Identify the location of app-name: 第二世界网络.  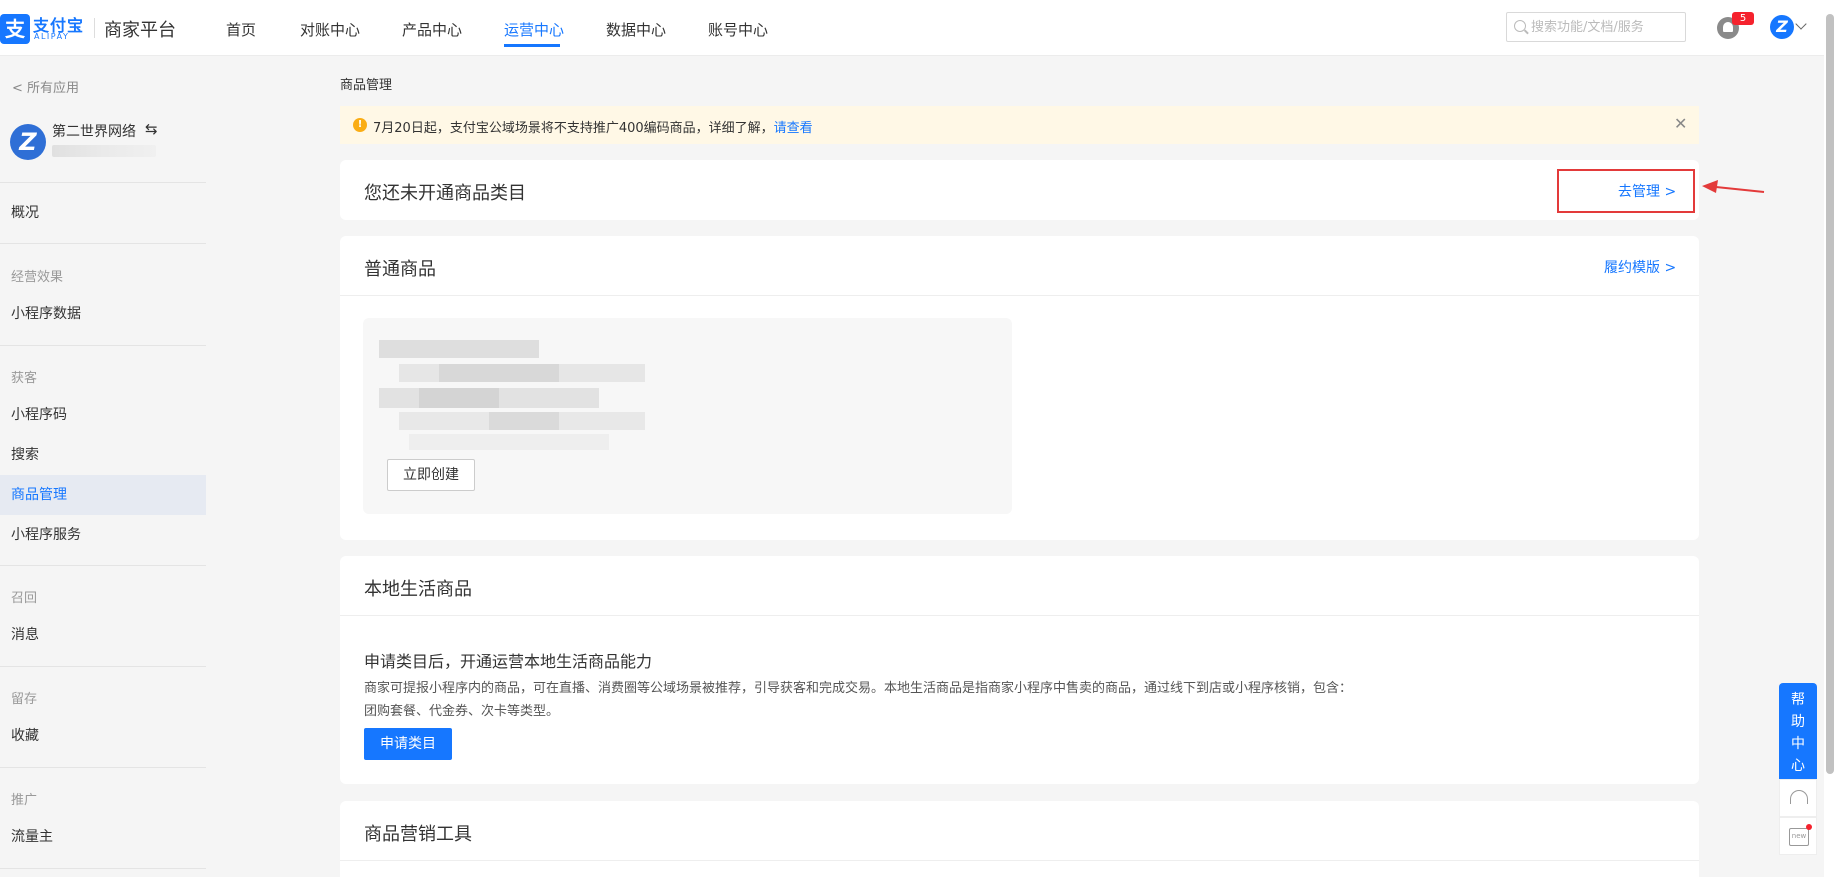
(94, 132).